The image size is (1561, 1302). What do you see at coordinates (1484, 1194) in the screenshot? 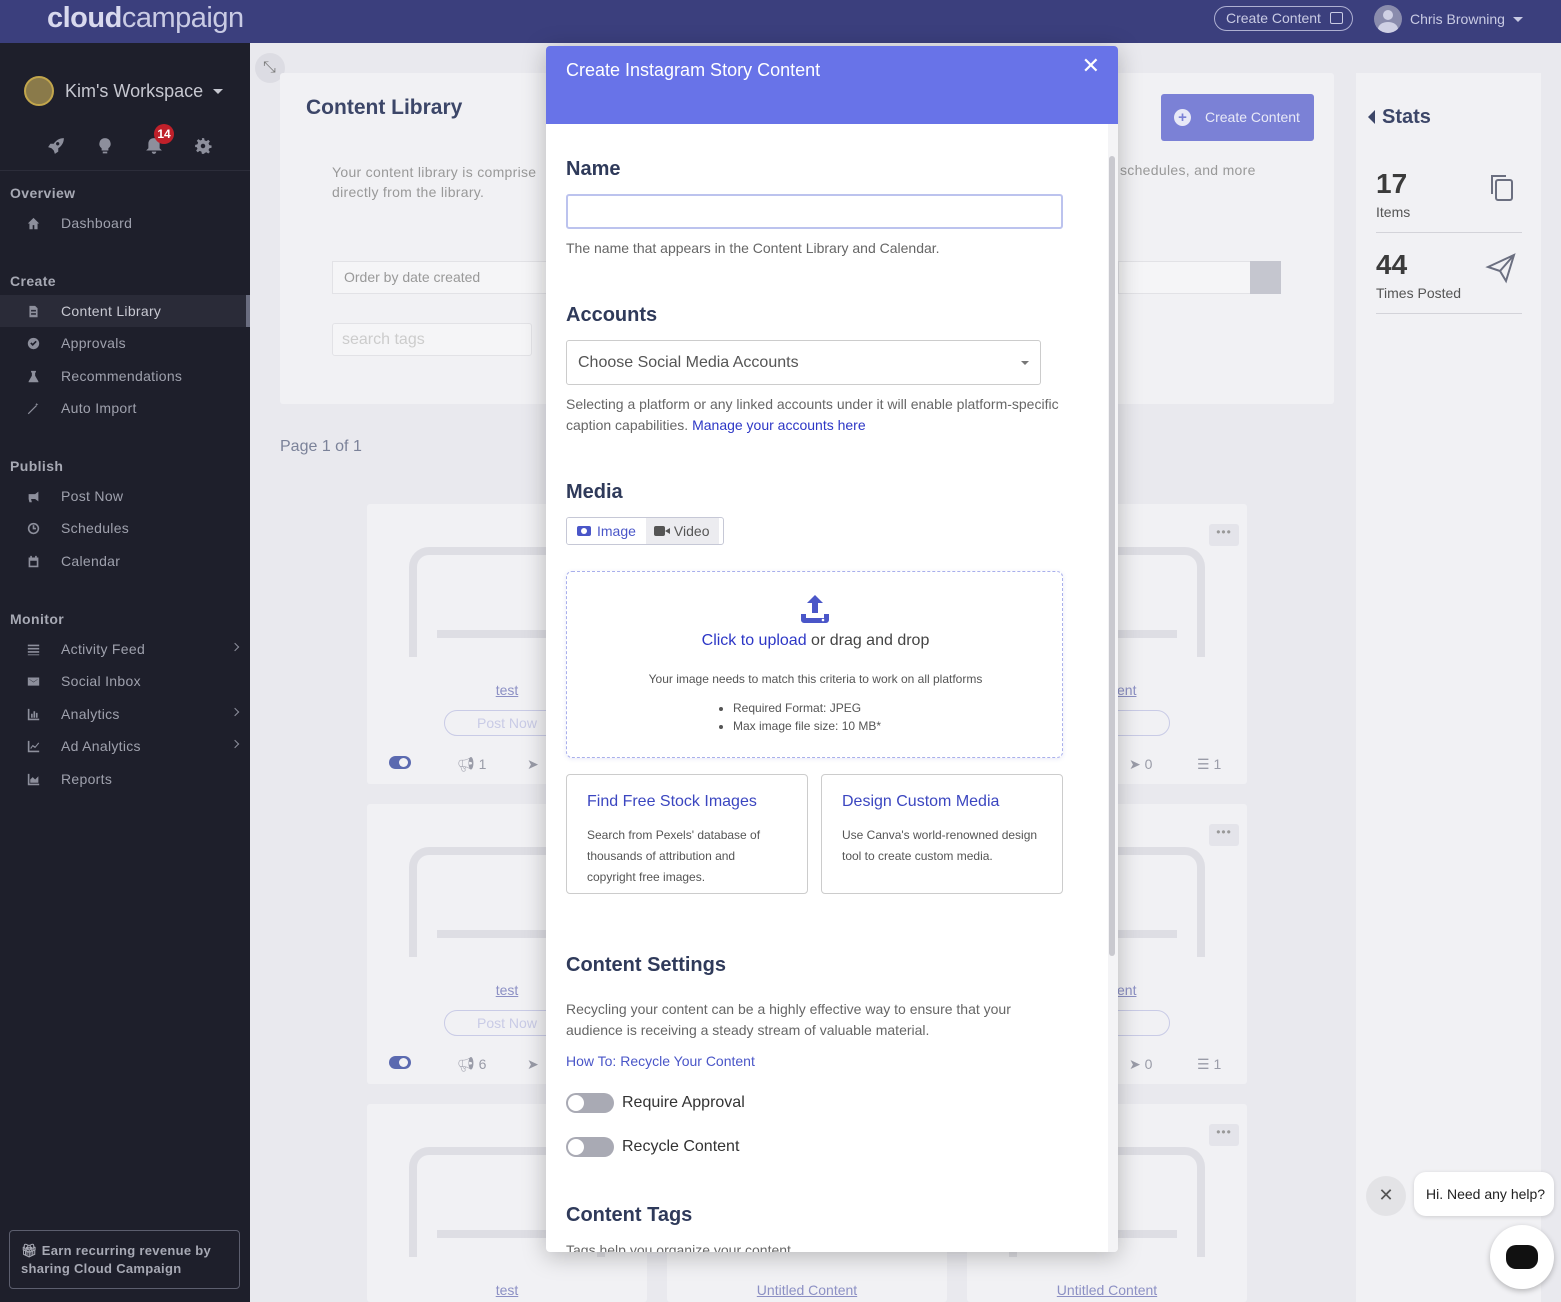
I see `chat-message: Hi. Need any help?` at bounding box center [1484, 1194].